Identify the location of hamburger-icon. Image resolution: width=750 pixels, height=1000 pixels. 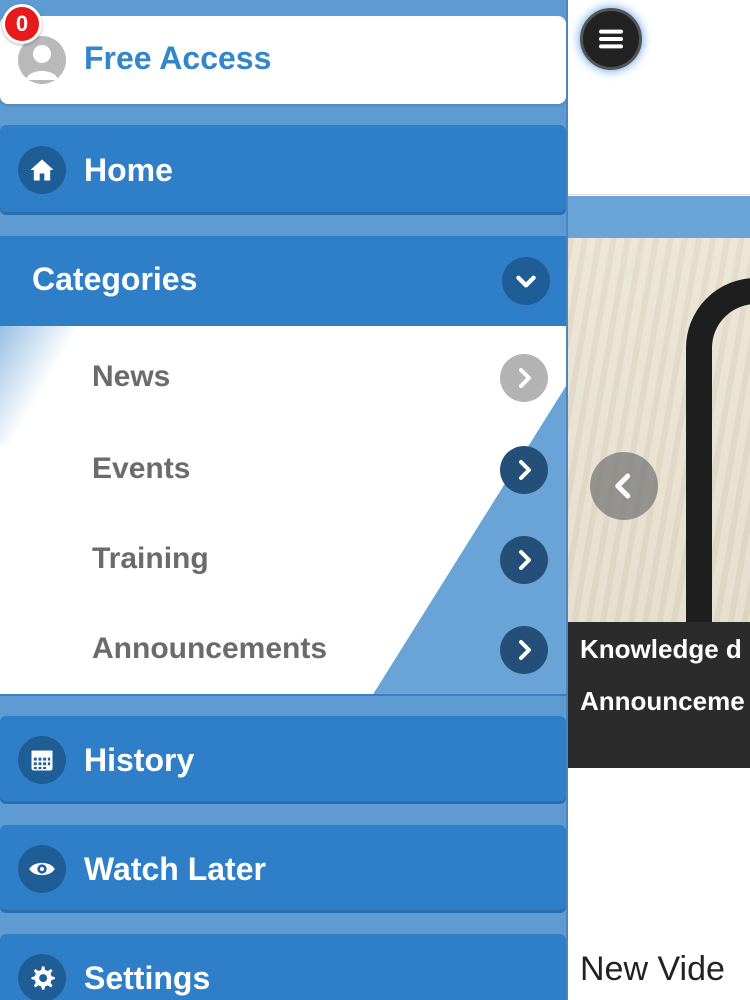
(611, 39).